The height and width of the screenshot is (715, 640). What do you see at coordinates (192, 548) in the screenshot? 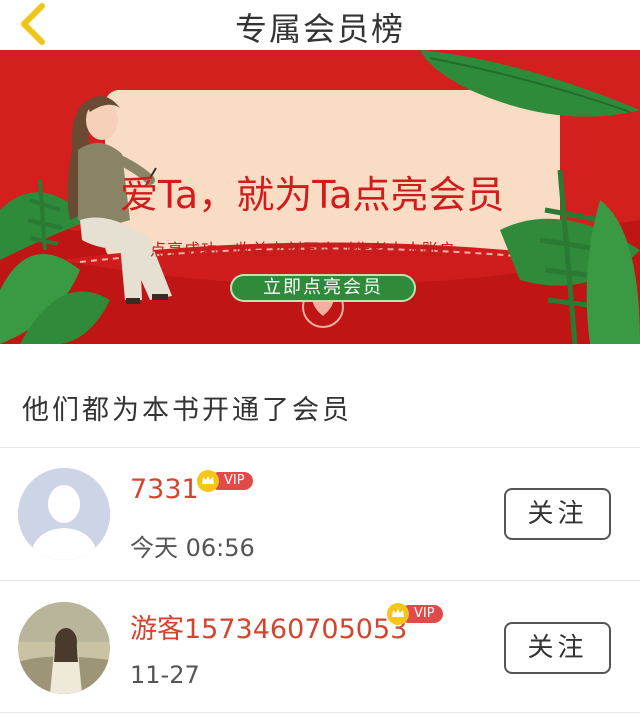
I see `member-time: 今天 06:56` at bounding box center [192, 548].